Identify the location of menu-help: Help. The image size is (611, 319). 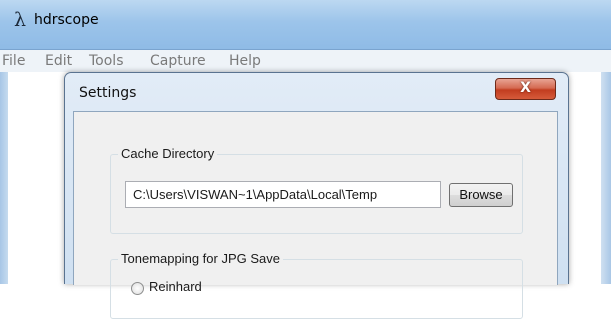
(245, 61).